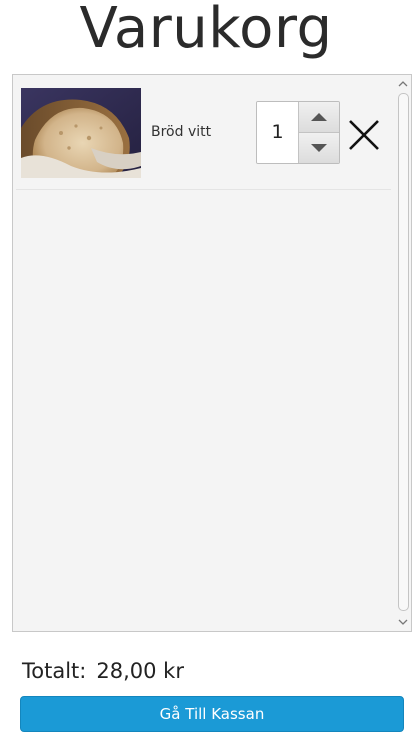 Image resolution: width=412 pixels, height=738 pixels. I want to click on bread-product-image, so click(81, 133).